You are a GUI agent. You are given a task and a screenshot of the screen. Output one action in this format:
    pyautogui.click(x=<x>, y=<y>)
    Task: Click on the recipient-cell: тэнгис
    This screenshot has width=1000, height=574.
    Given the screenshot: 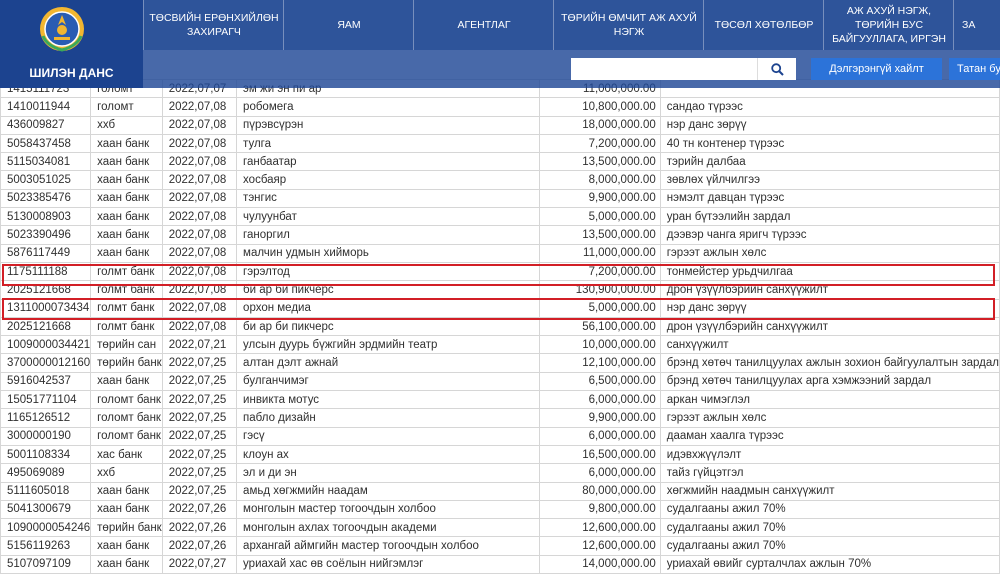 What is the action you would take?
    pyautogui.click(x=388, y=198)
    